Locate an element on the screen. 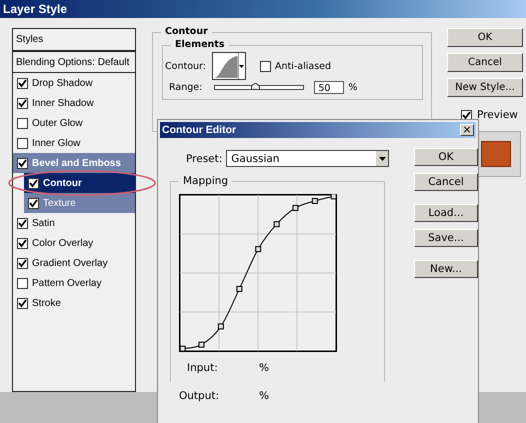 This screenshot has height=423, width=526. slider-track is located at coordinates (259, 87).